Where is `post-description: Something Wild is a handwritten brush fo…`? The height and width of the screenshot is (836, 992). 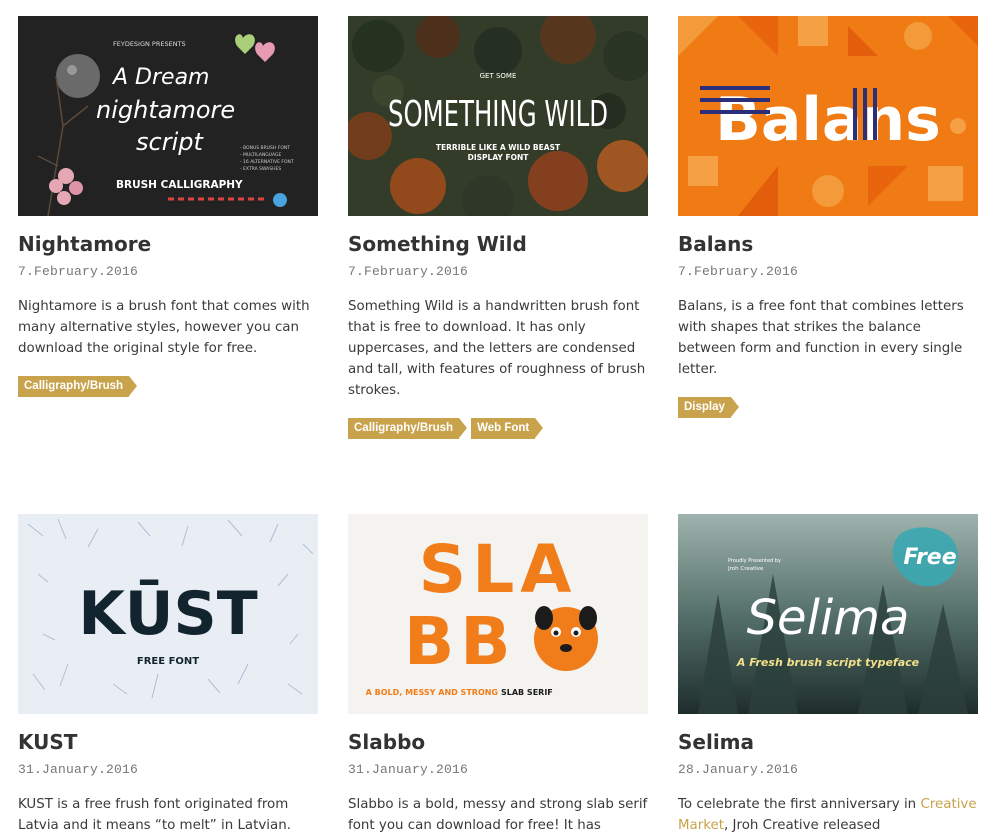 post-description: Something Wild is a handwritten brush fo… is located at coordinates (497, 348).